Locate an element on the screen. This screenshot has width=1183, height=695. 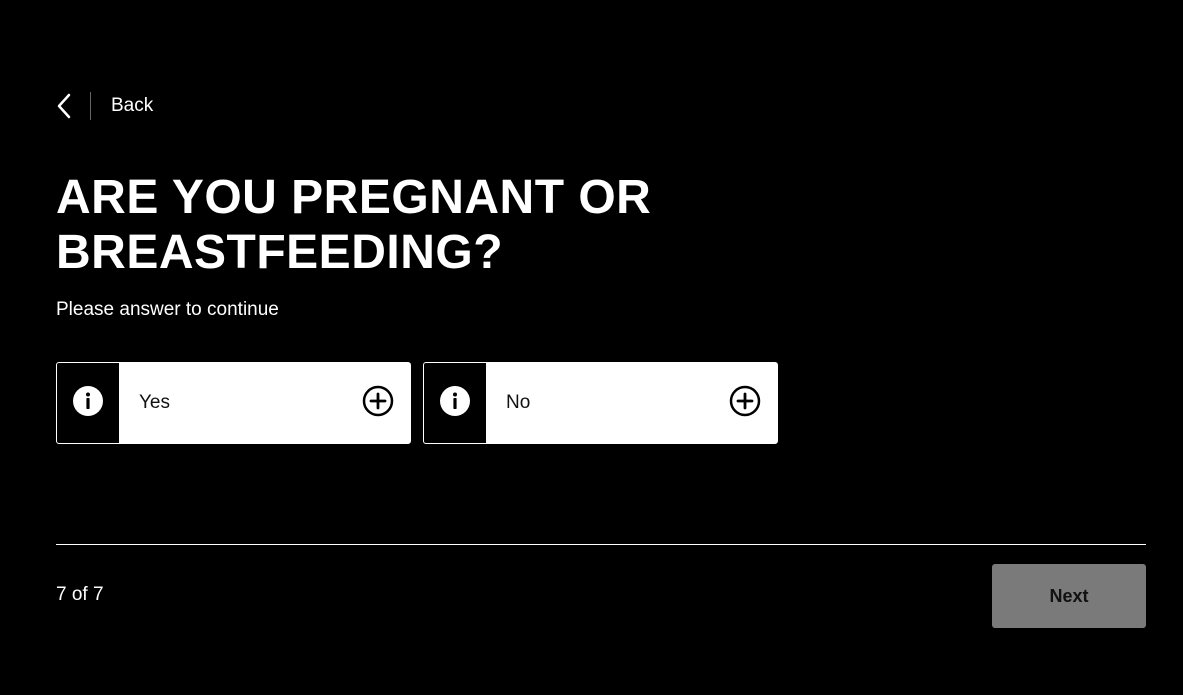
question-title: ARE YOU PREGNANT OR BREASTFEEDING? is located at coordinates (354, 225).